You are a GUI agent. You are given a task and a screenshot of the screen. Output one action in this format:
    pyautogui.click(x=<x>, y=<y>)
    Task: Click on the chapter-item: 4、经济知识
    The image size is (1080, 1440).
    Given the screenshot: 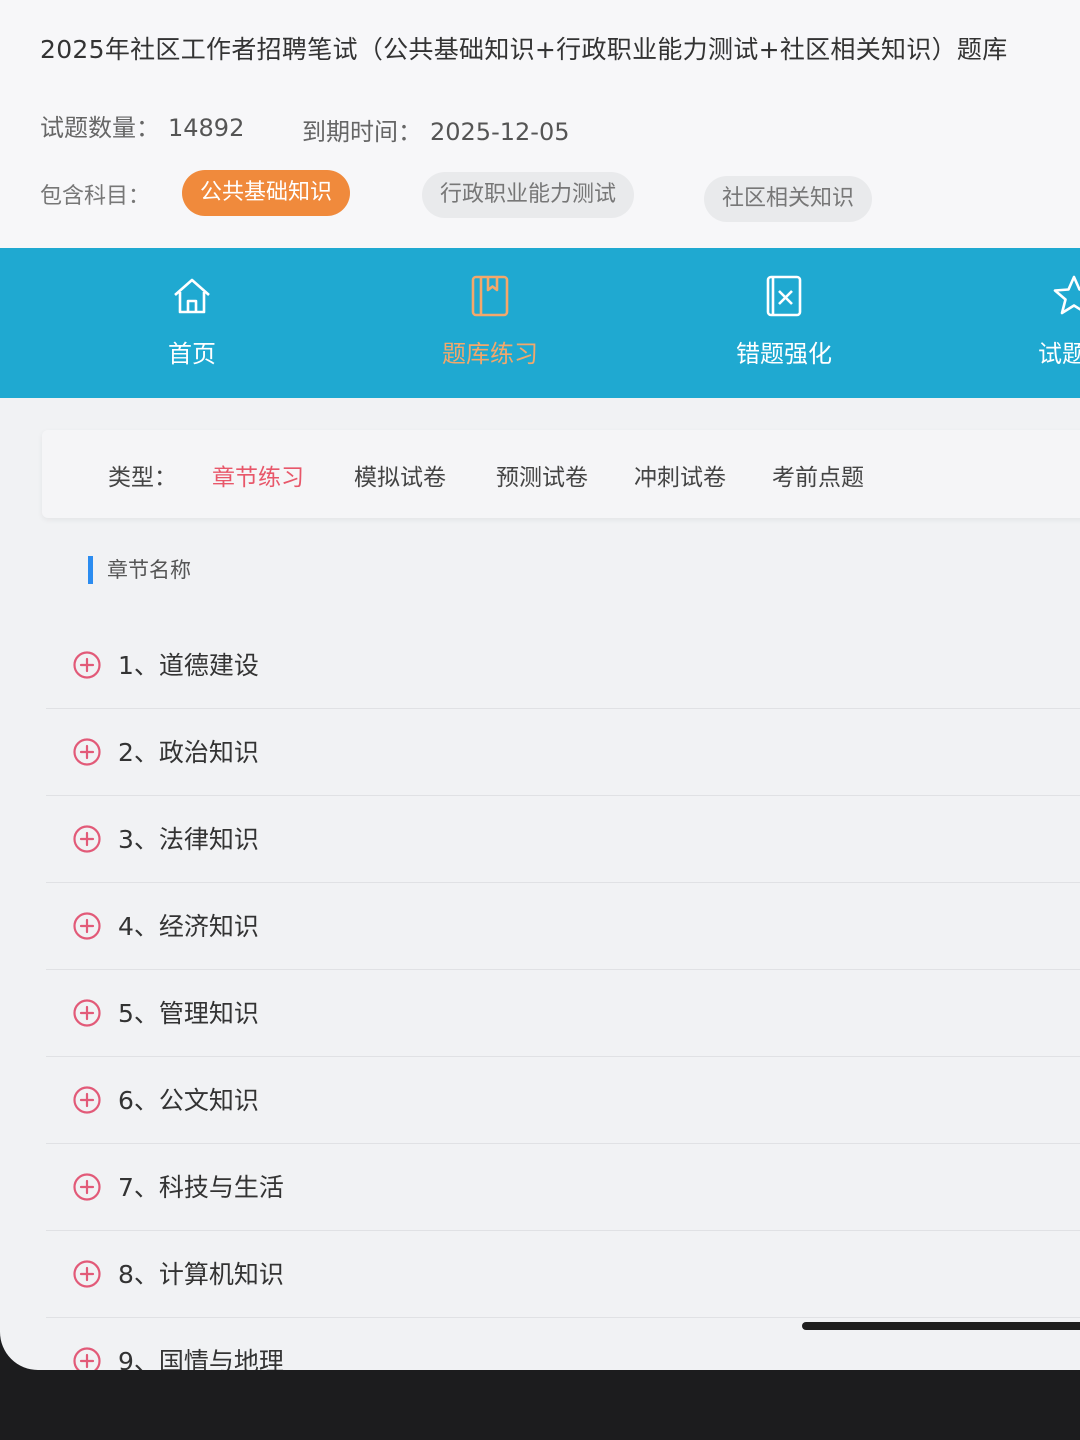 What is the action you would take?
    pyautogui.click(x=563, y=926)
    